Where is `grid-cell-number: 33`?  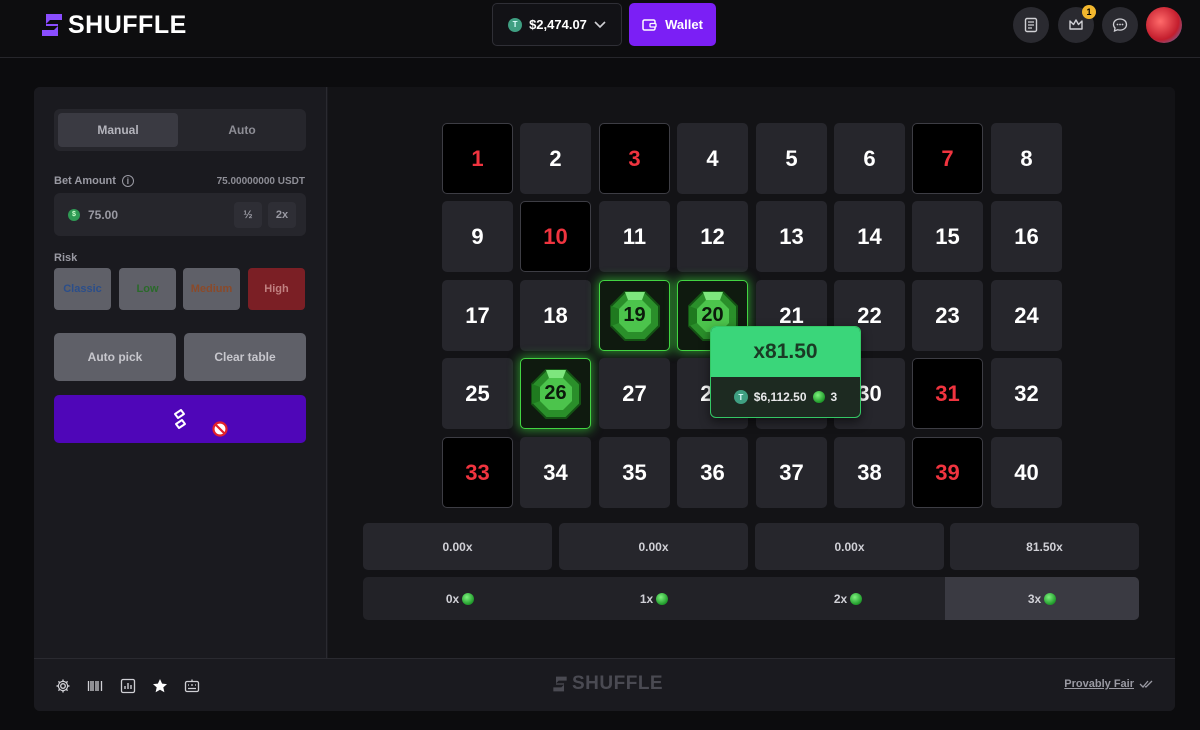 grid-cell-number: 33 is located at coordinates (477, 472).